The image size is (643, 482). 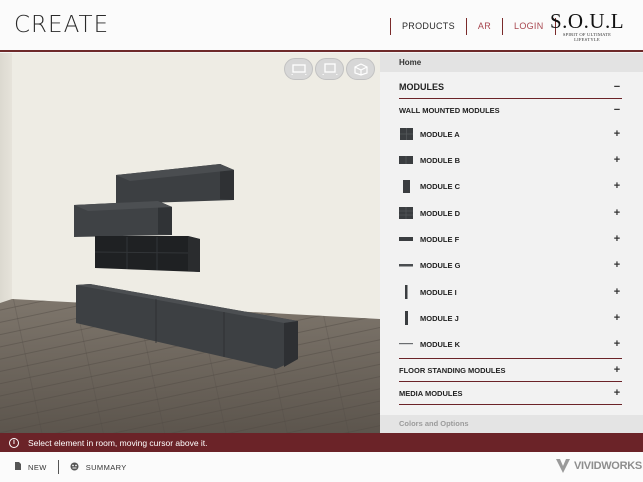 I want to click on module-label: MODULE G, so click(x=440, y=265).